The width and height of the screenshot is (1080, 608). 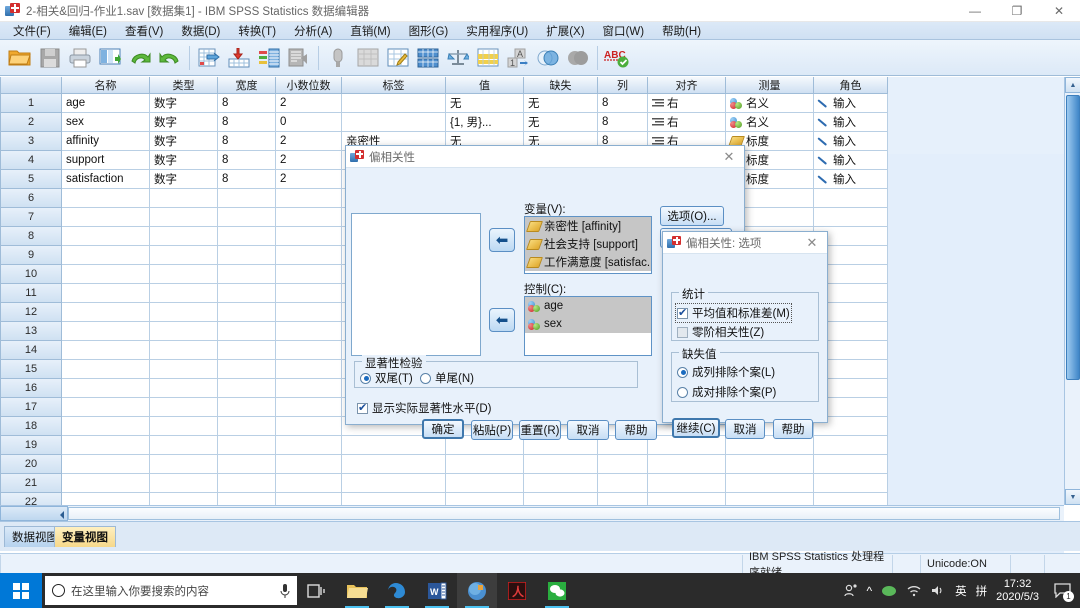 I want to click on weight-cases-icon, so click(x=458, y=58).